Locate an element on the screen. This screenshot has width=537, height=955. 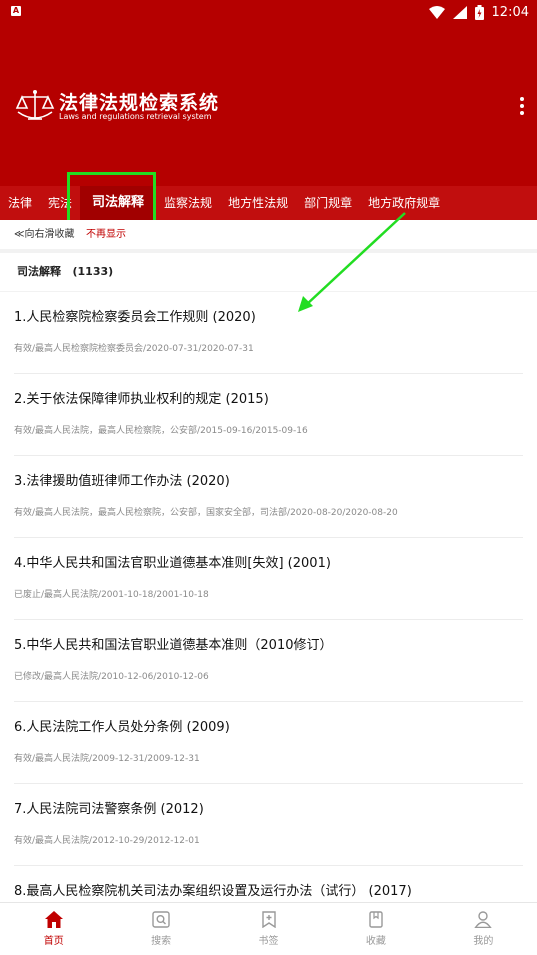
tab-local-government-rules: 地方政府规章 is located at coordinates (404, 203).